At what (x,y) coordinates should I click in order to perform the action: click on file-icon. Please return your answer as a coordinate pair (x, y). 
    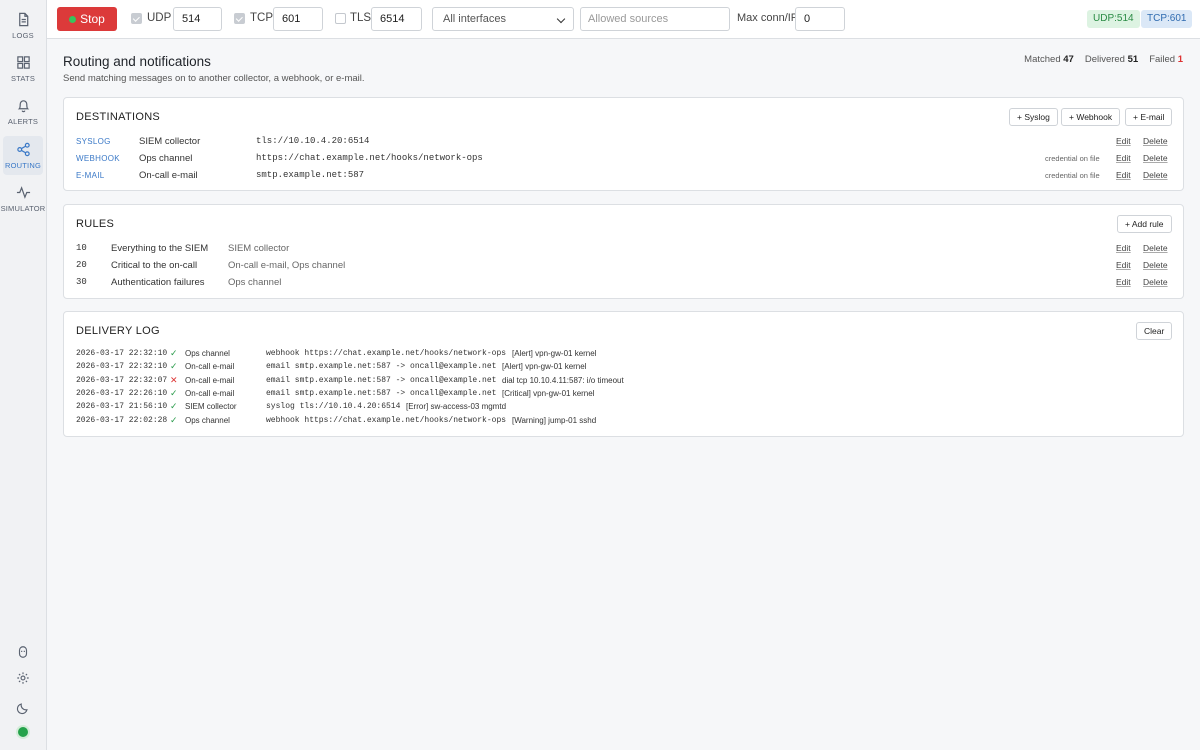
    Looking at the image, I should click on (23, 19).